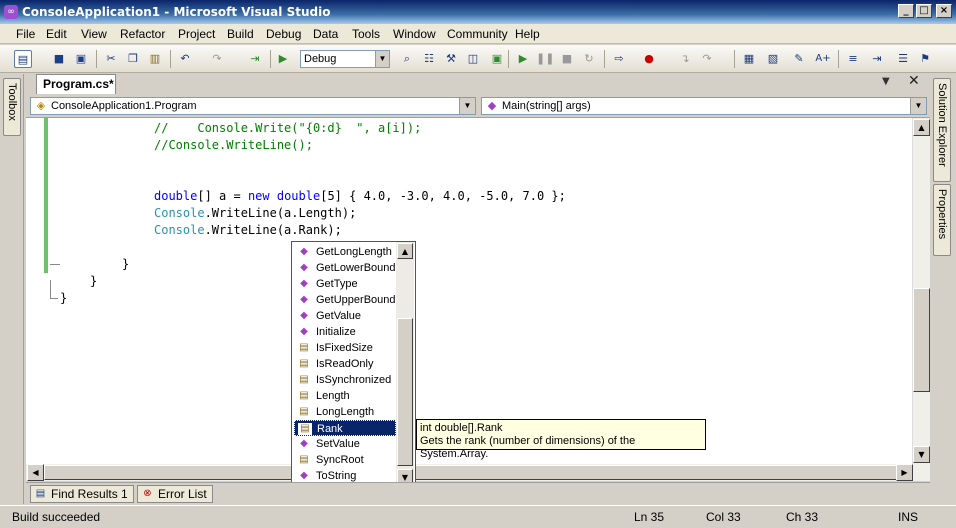 This screenshot has height=528, width=956. What do you see at coordinates (233, 145) in the screenshot?
I see `code-line-comment-writeline: //Console.WriteLine();` at bounding box center [233, 145].